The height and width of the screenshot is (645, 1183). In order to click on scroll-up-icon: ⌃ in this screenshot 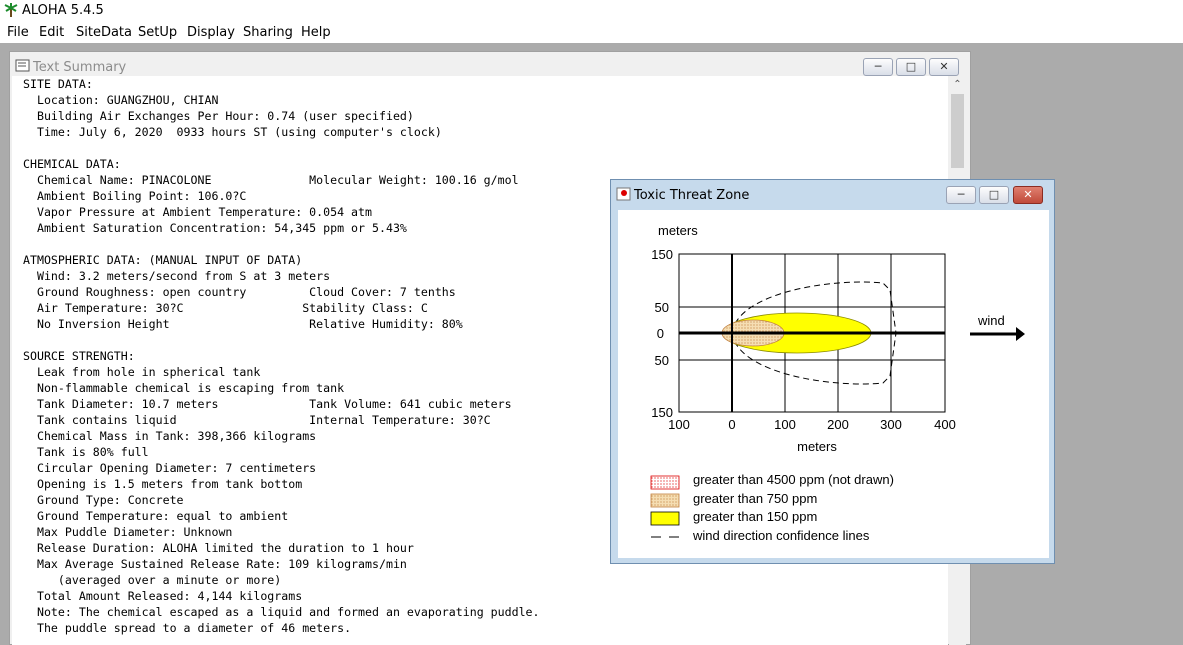, I will do `click(957, 84)`.